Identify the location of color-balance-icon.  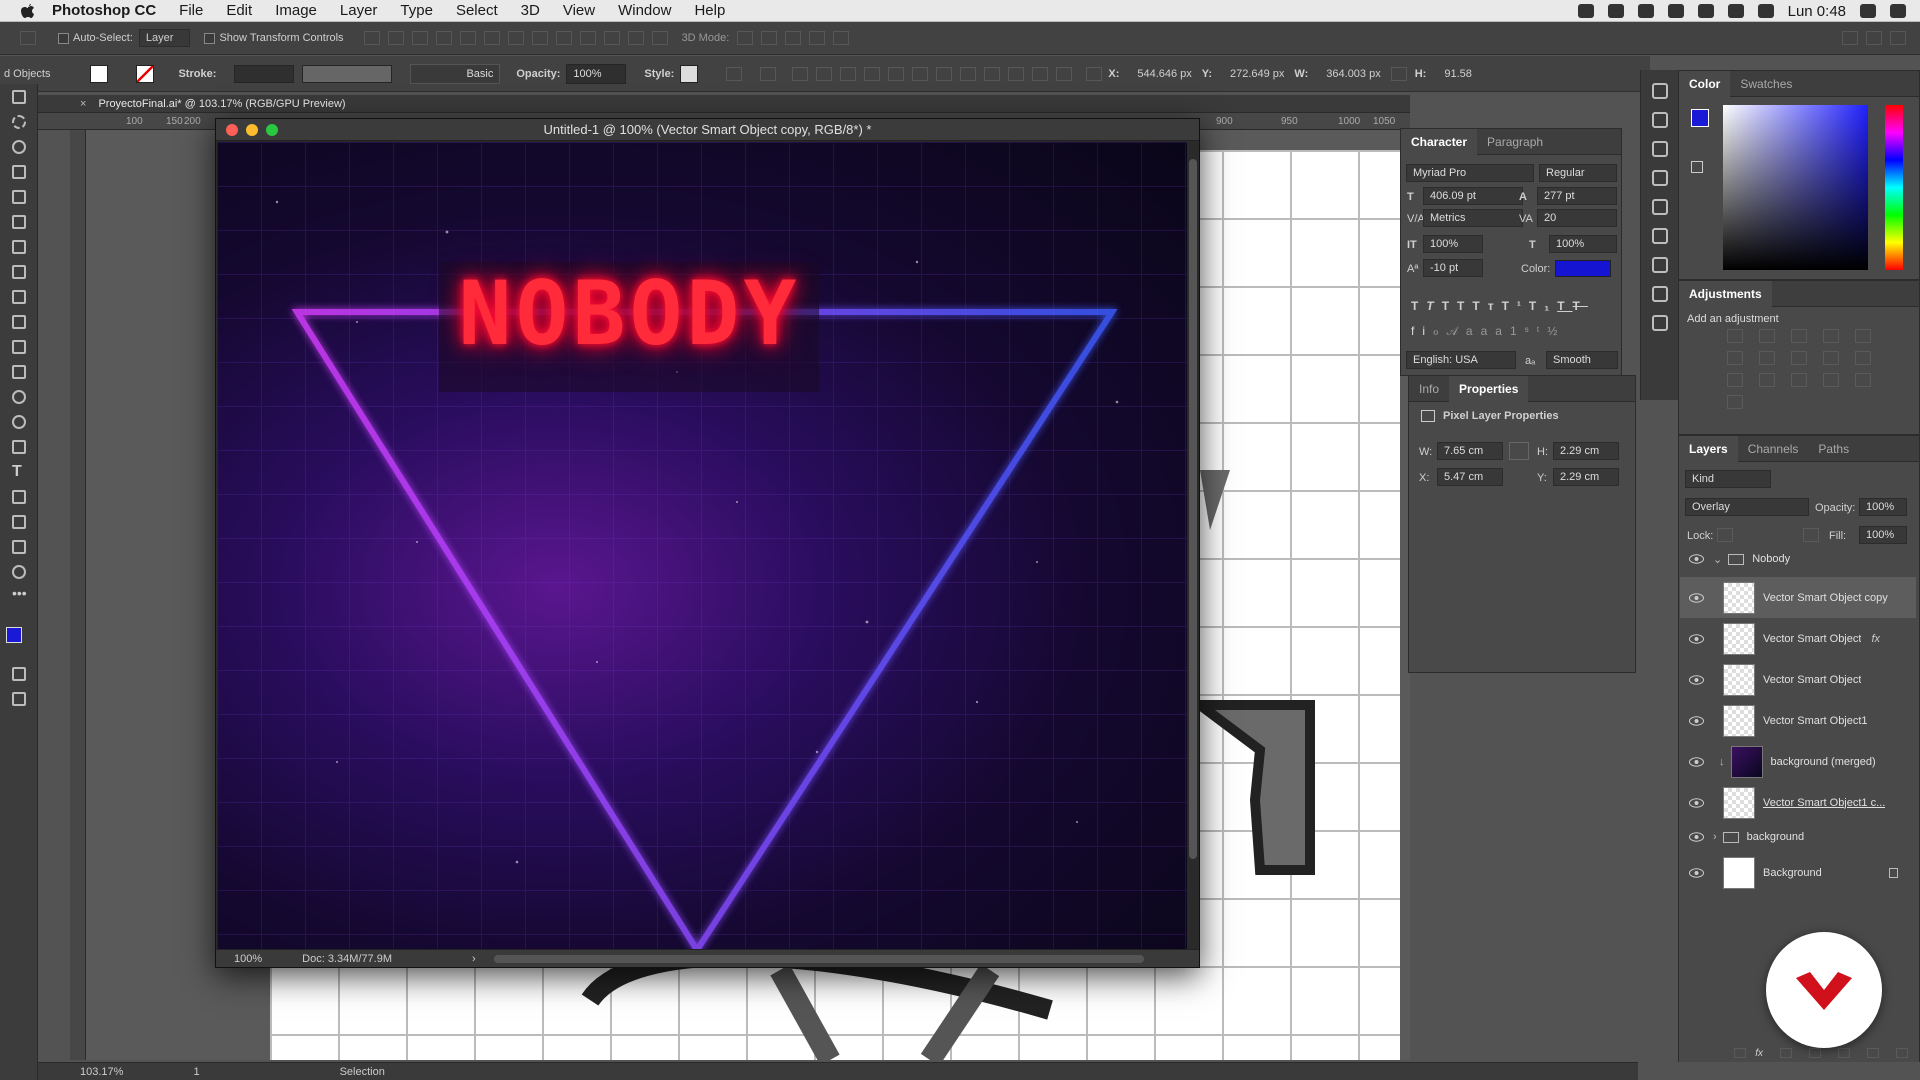
(1767, 358).